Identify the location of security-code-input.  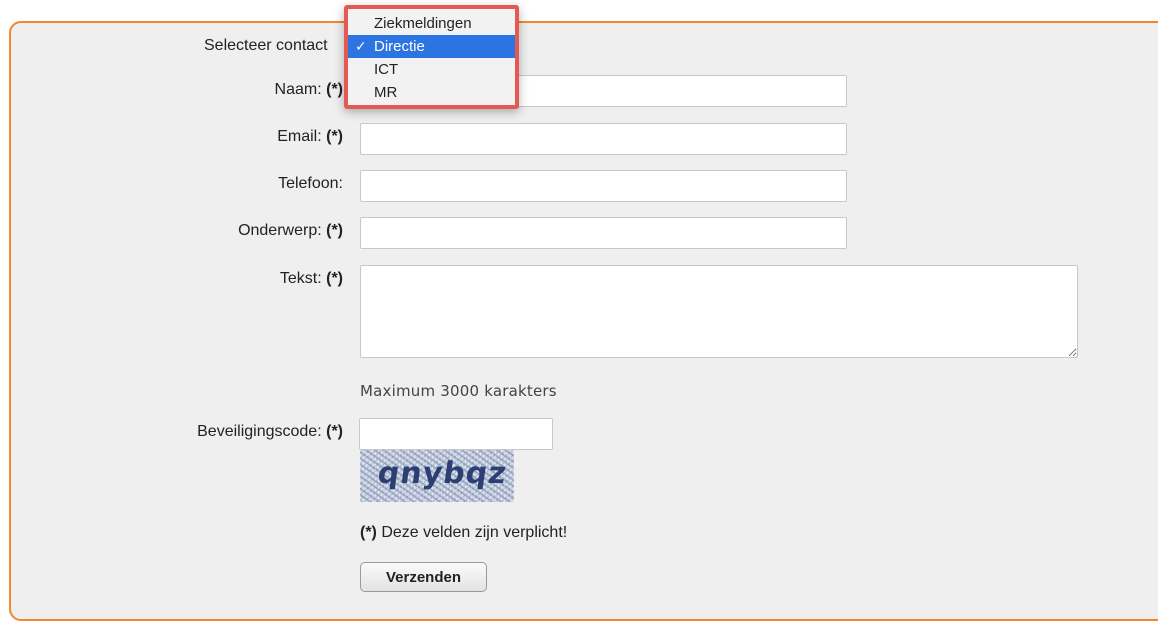
(456, 434).